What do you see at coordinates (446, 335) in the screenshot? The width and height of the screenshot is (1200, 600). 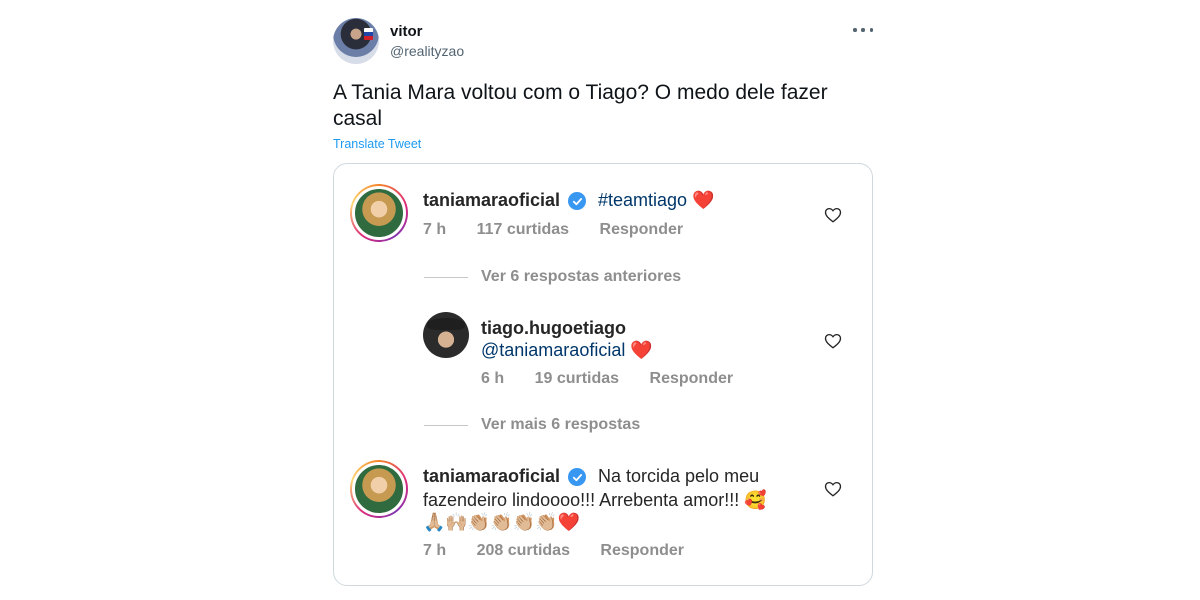 I see `reply-avatar` at bounding box center [446, 335].